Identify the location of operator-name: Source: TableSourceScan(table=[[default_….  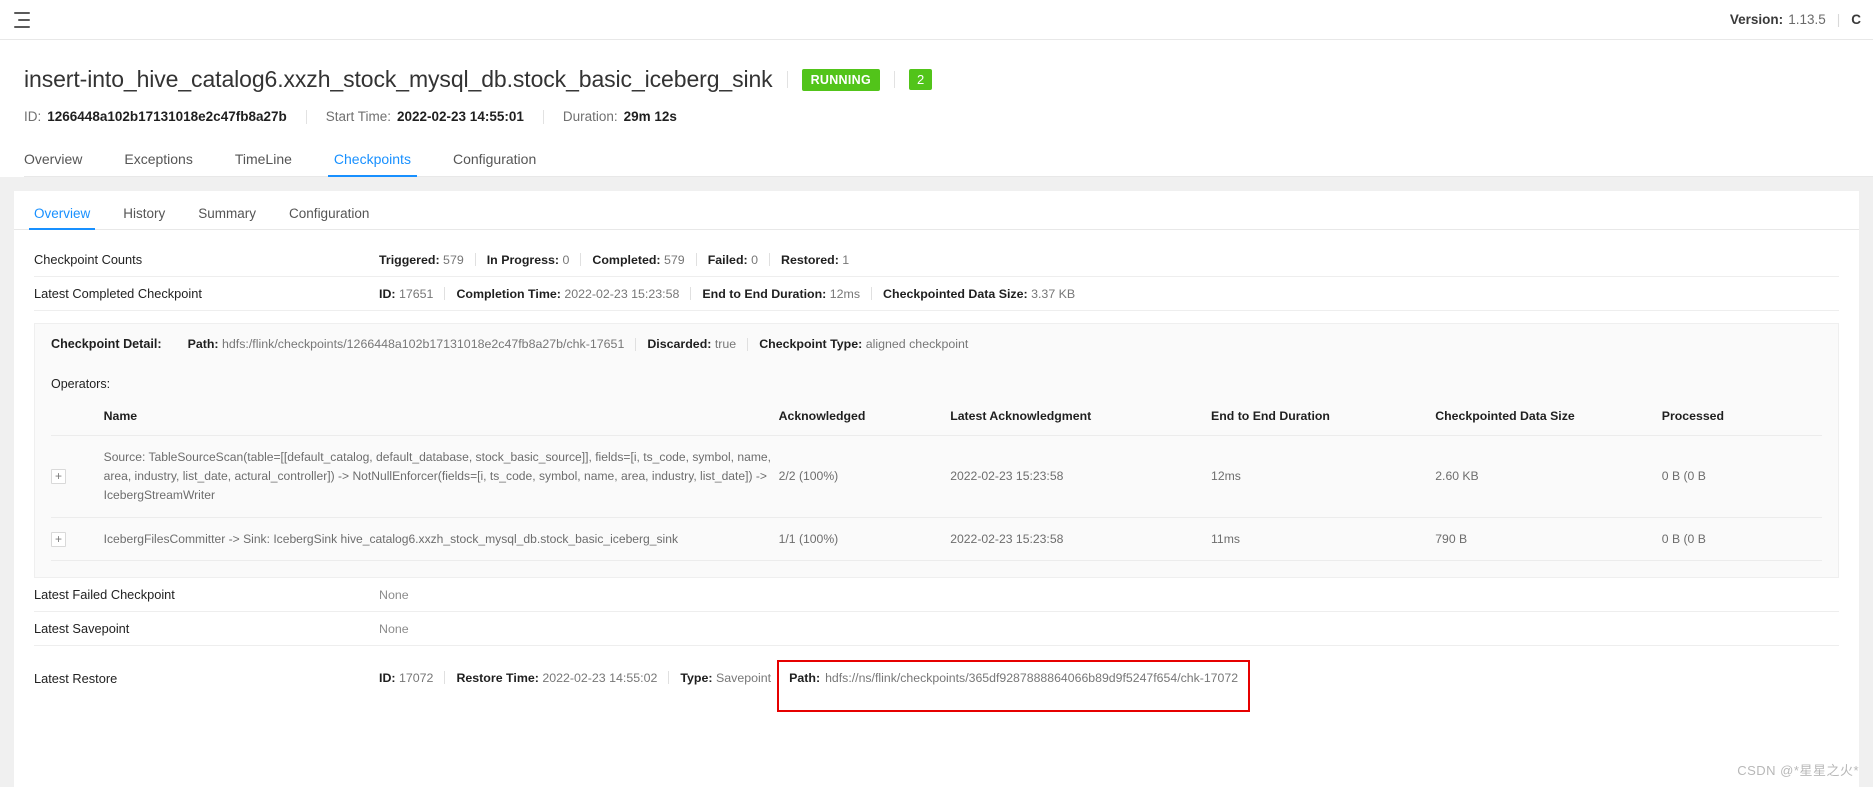
(437, 476).